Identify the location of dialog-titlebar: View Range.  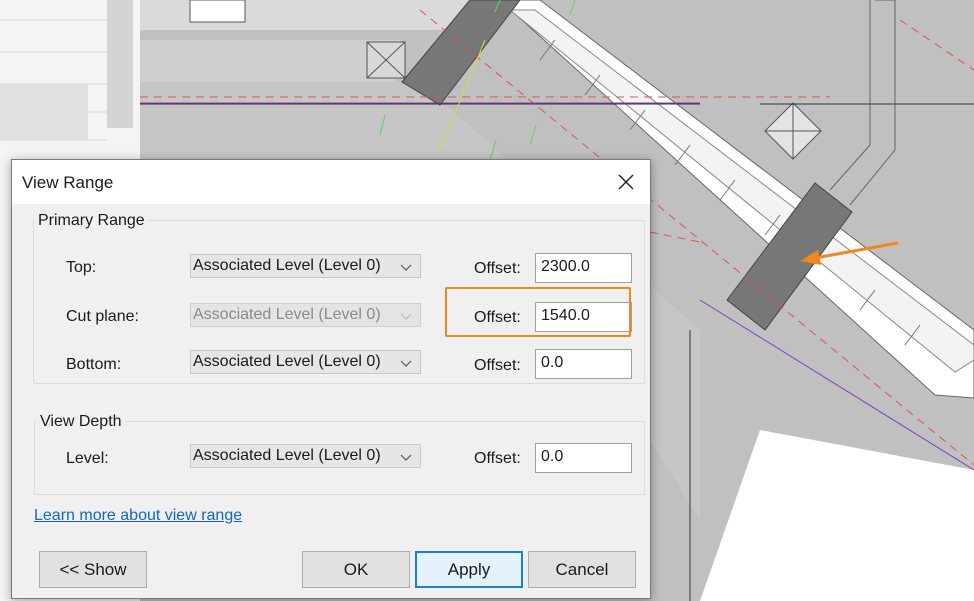
(331, 182).